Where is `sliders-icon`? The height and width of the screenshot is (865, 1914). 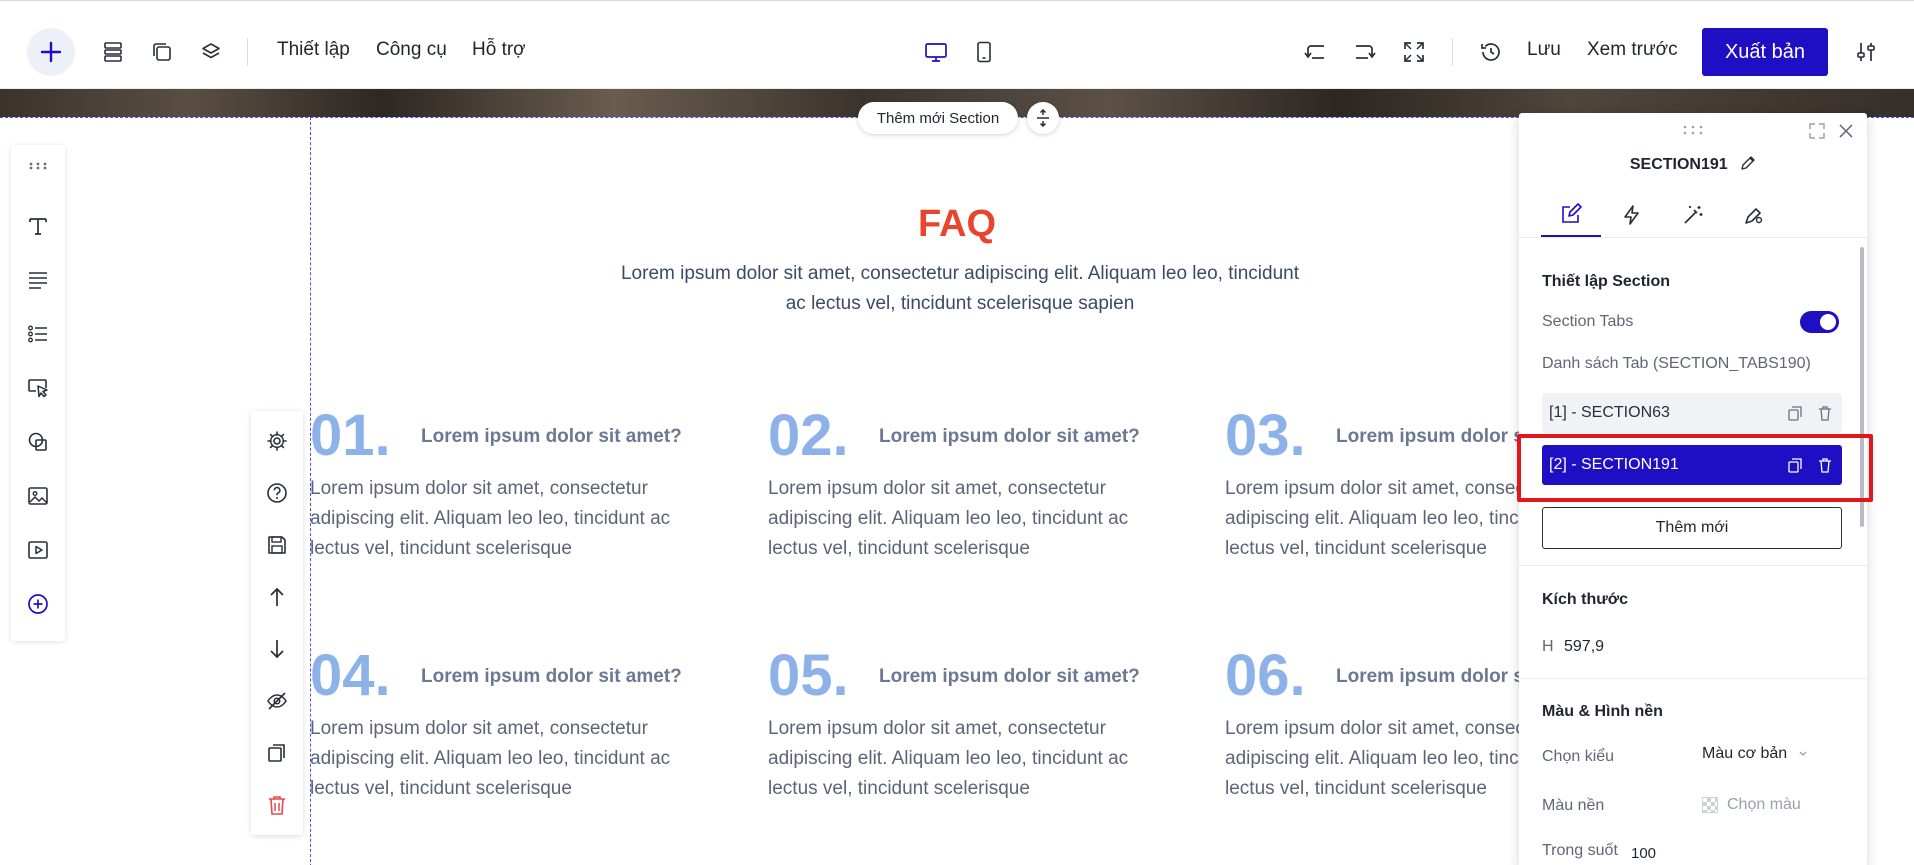
sliders-icon is located at coordinates (1866, 52).